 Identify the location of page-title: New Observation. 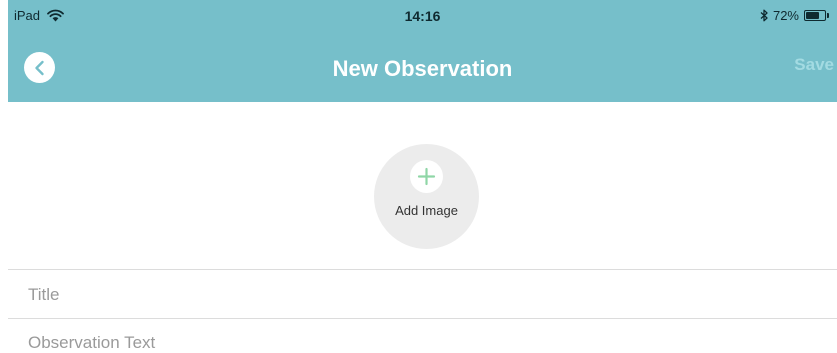
(422, 68).